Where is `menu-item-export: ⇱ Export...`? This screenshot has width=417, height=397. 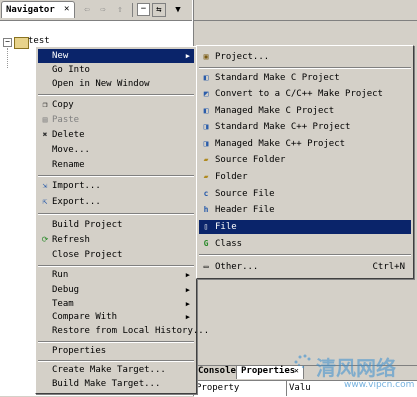 menu-item-export: ⇱ Export... is located at coordinates (116, 202).